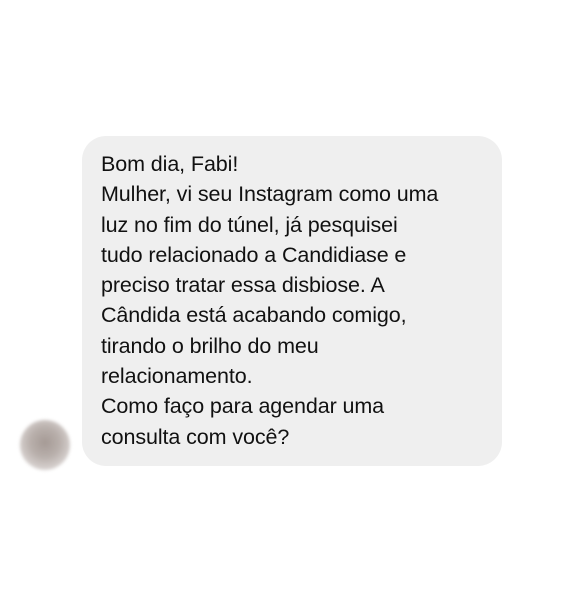  Describe the element at coordinates (243, 406) in the screenshot. I see `message-line: Como faço para agendar uma` at that location.